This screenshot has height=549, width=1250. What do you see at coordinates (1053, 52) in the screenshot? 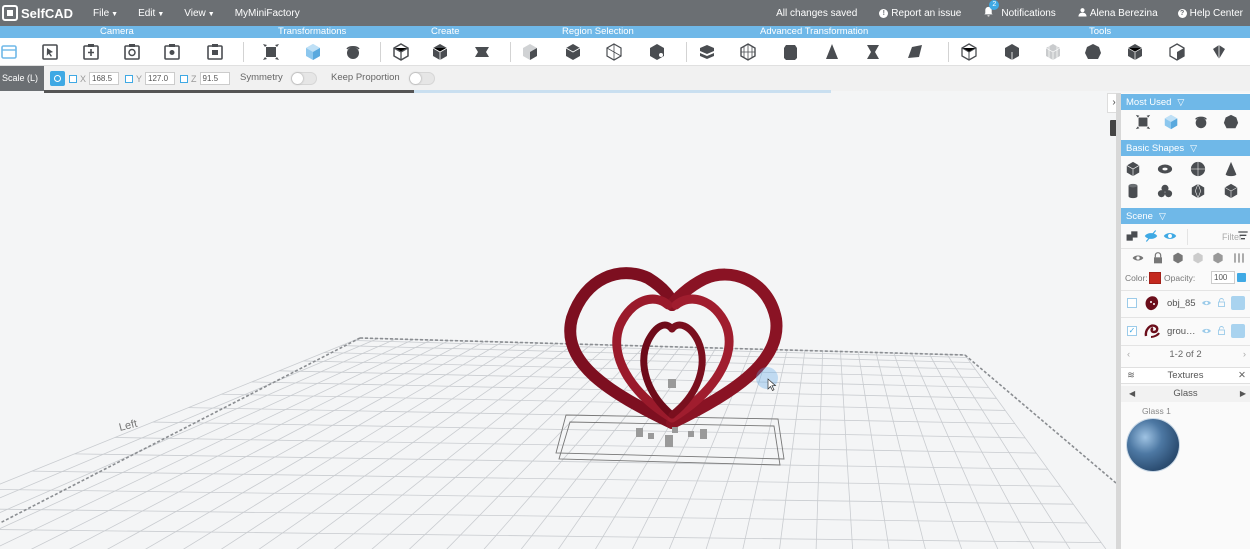
I see `mesh-tool-icon` at bounding box center [1053, 52].